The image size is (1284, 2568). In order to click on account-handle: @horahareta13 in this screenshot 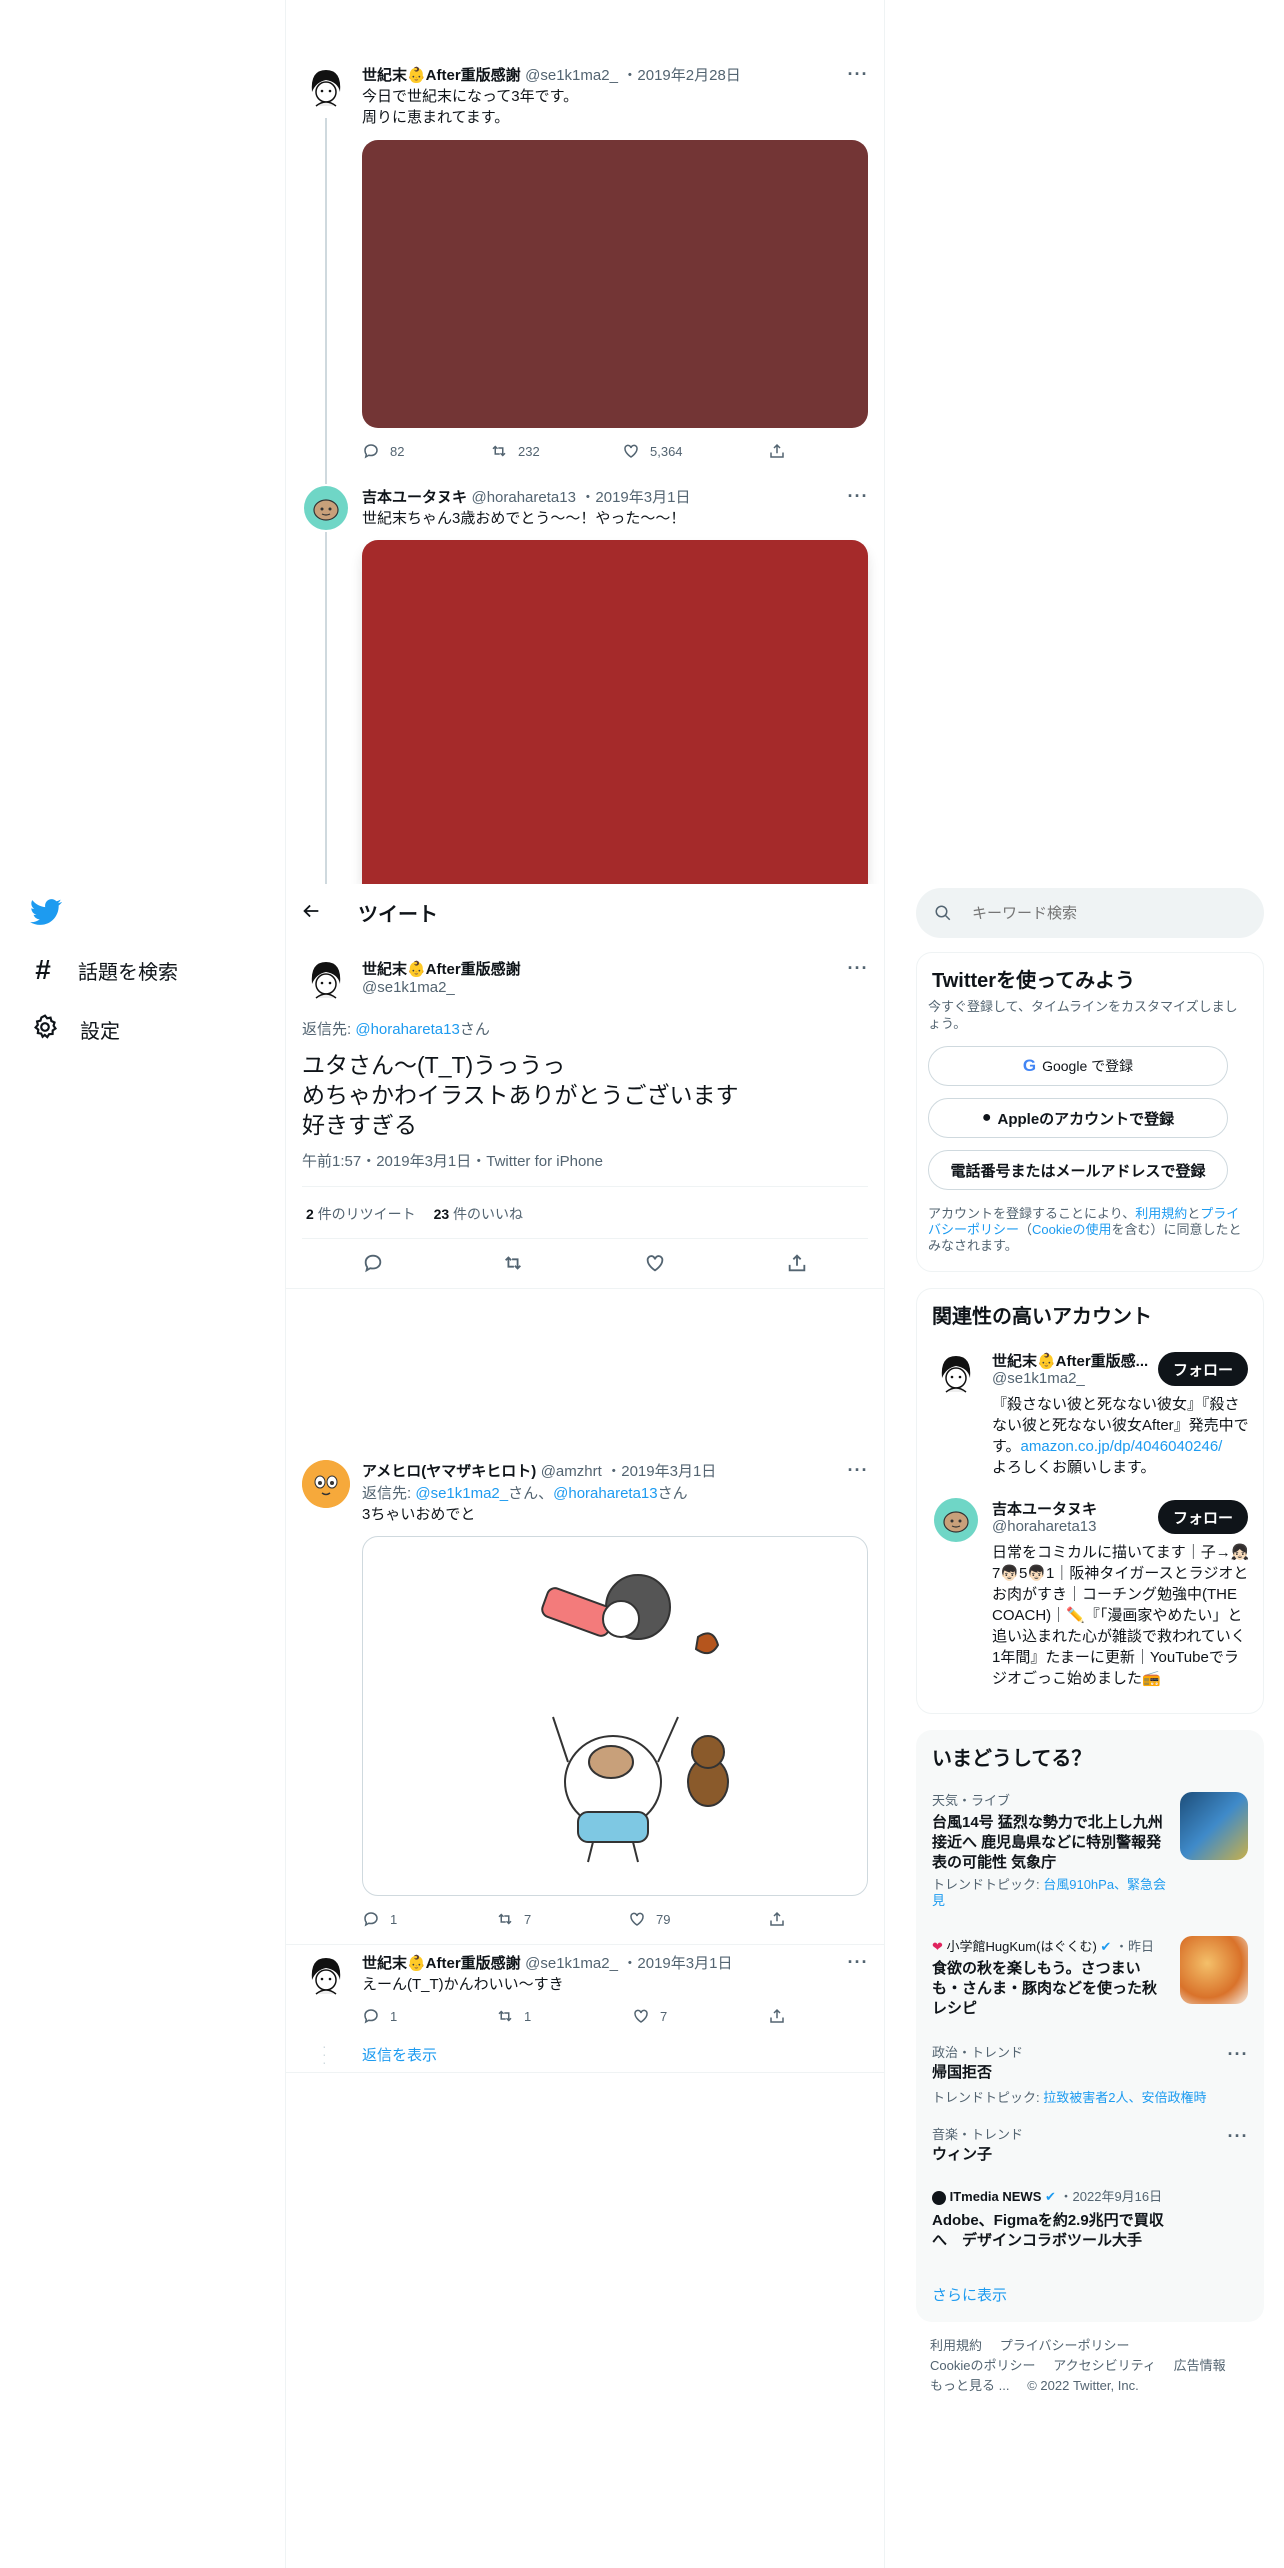, I will do `click(1044, 1526)`.